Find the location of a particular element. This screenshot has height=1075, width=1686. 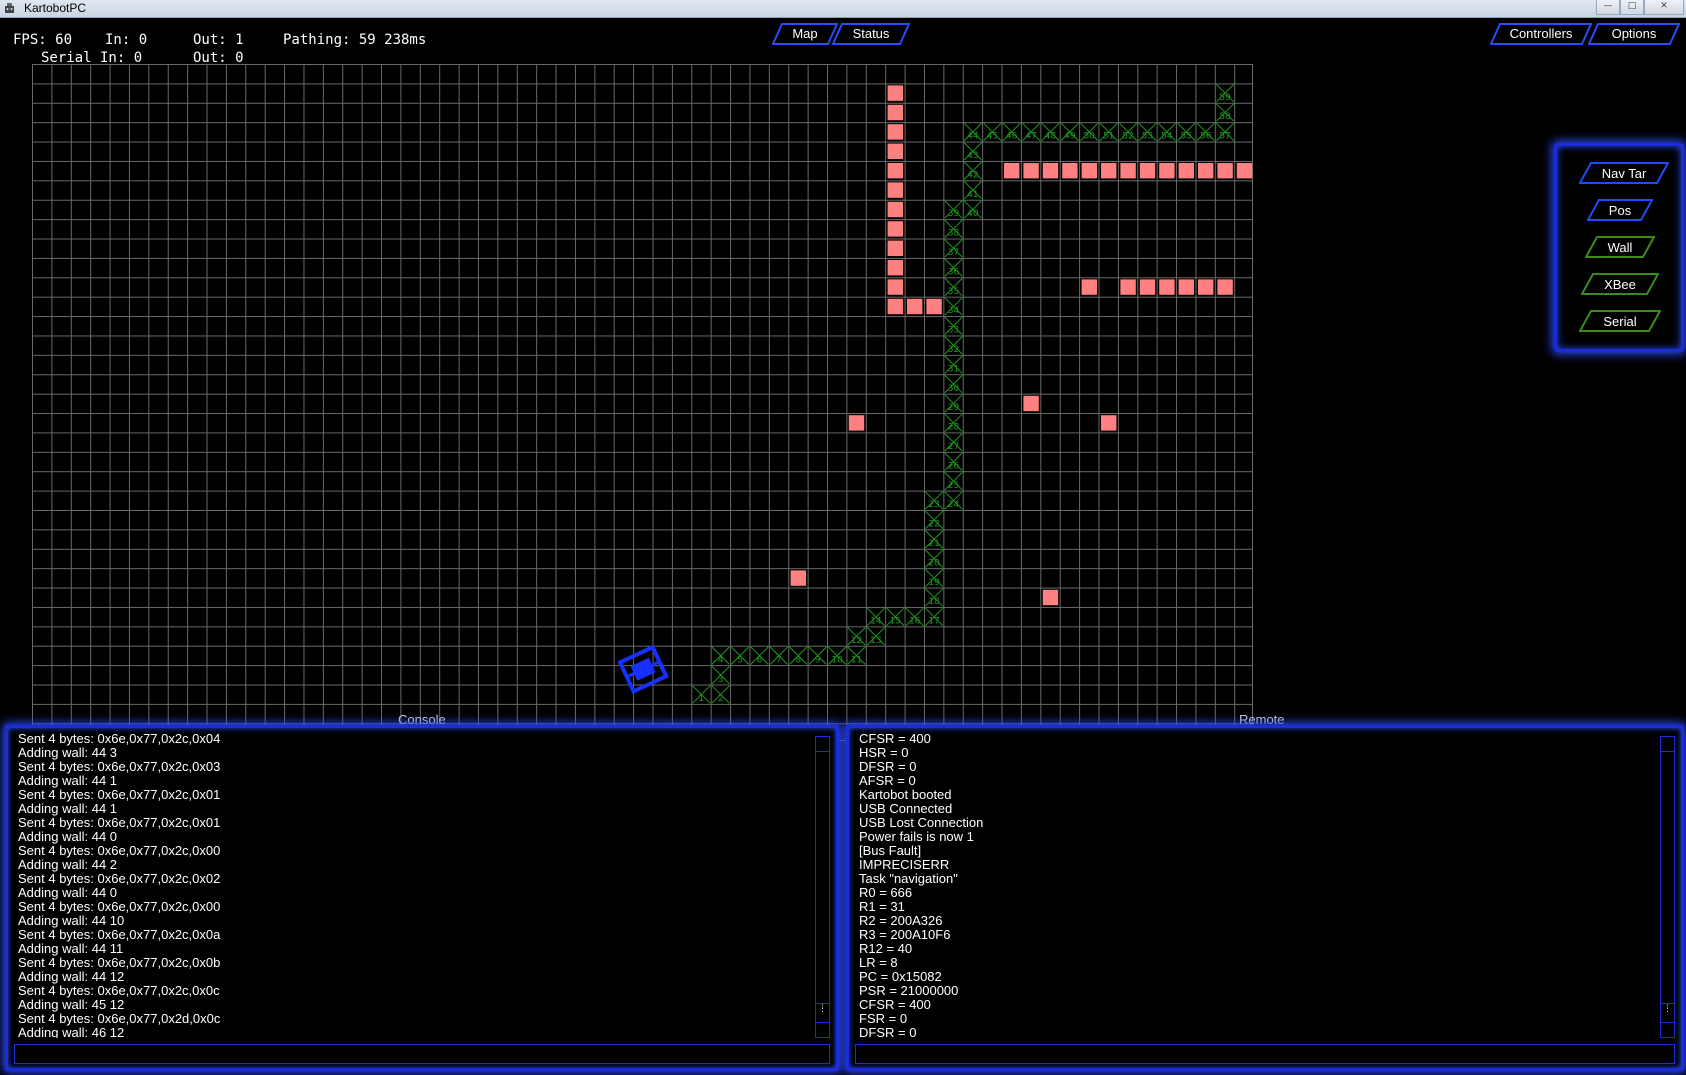

minimize-icon: — is located at coordinates (1608, 7).